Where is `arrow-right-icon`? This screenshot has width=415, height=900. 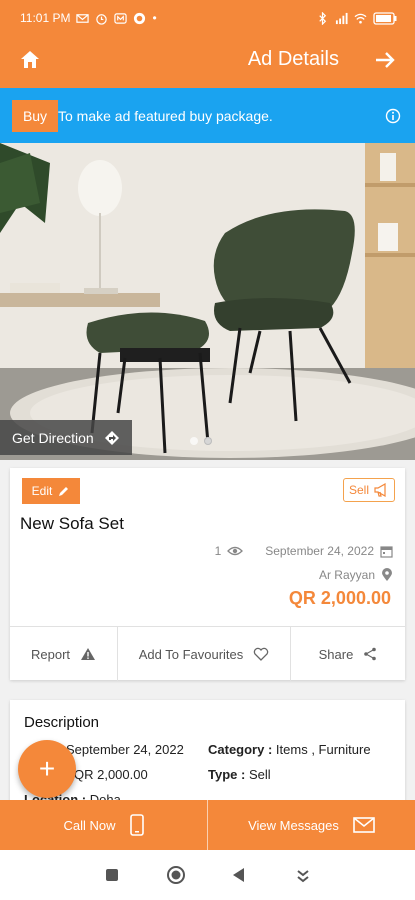 arrow-right-icon is located at coordinates (385, 60).